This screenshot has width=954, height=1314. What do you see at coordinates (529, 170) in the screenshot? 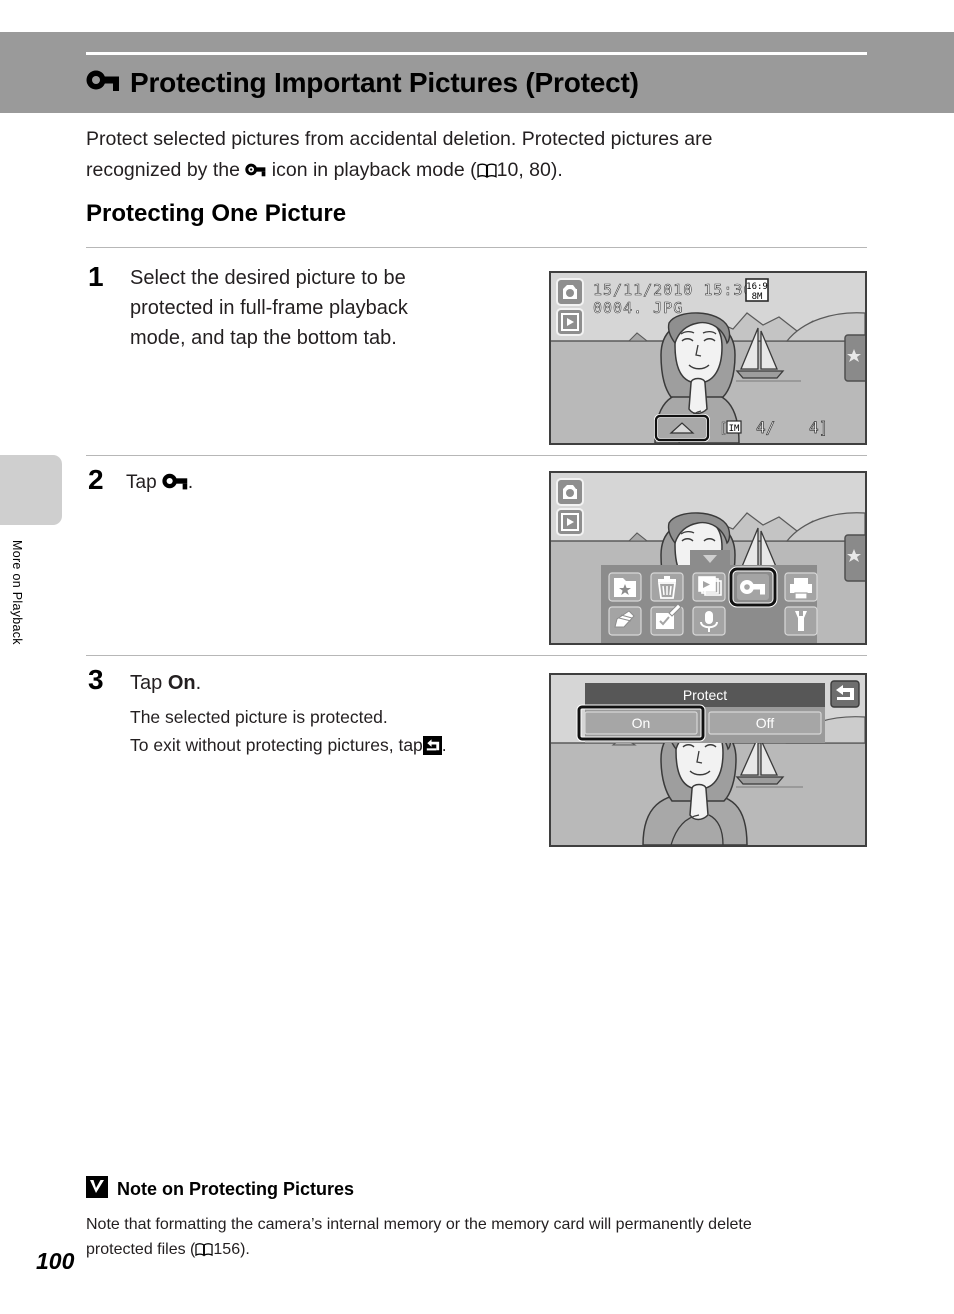
I see `intro-line-2-after: 10, 80).` at bounding box center [529, 170].